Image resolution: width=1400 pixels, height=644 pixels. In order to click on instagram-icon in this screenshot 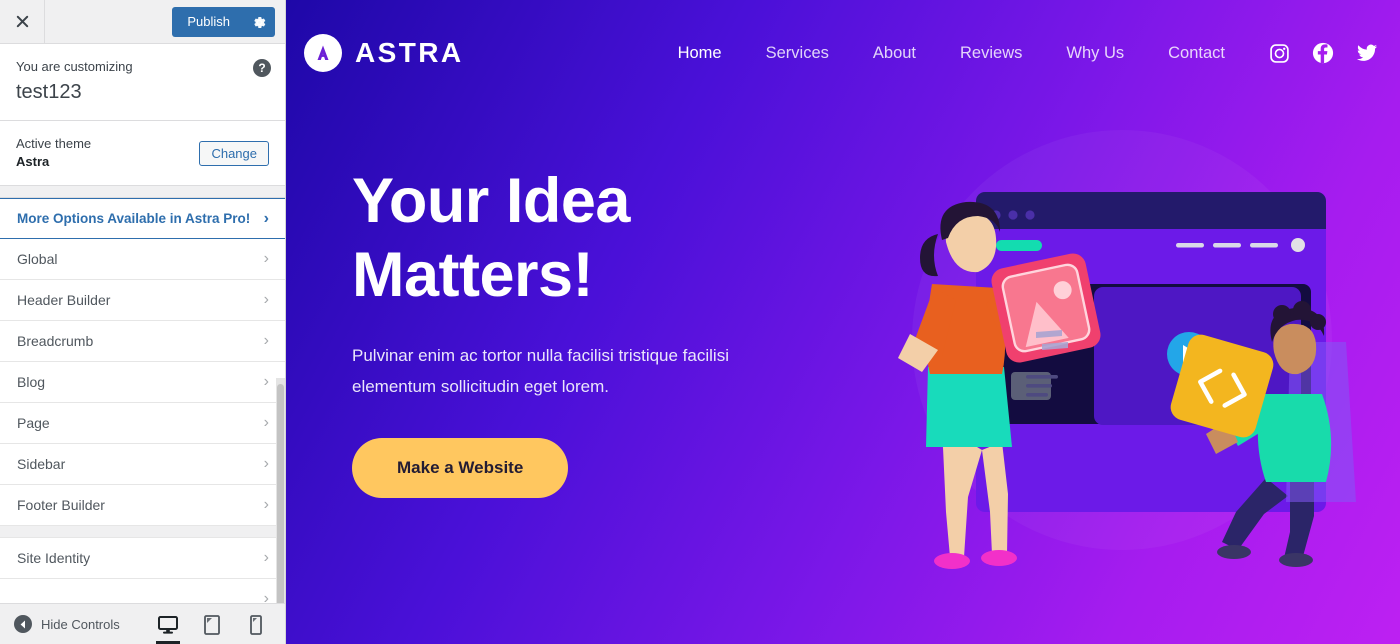, I will do `click(1279, 53)`.